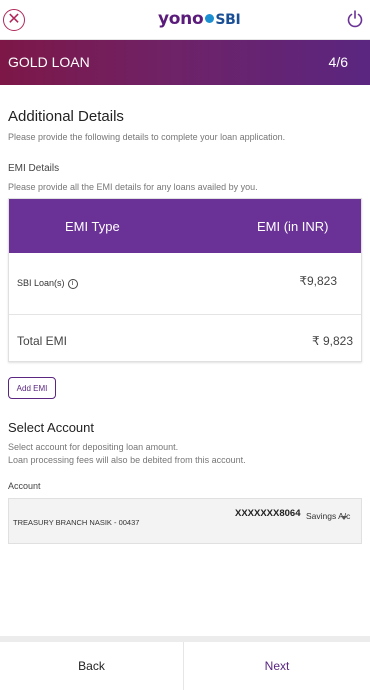 The image size is (370, 690). I want to click on emi-type-column-header: EMI Type, so click(92, 226).